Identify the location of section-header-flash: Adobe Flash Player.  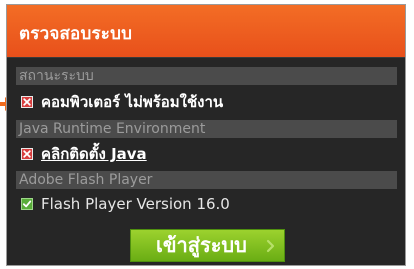
(206, 180).